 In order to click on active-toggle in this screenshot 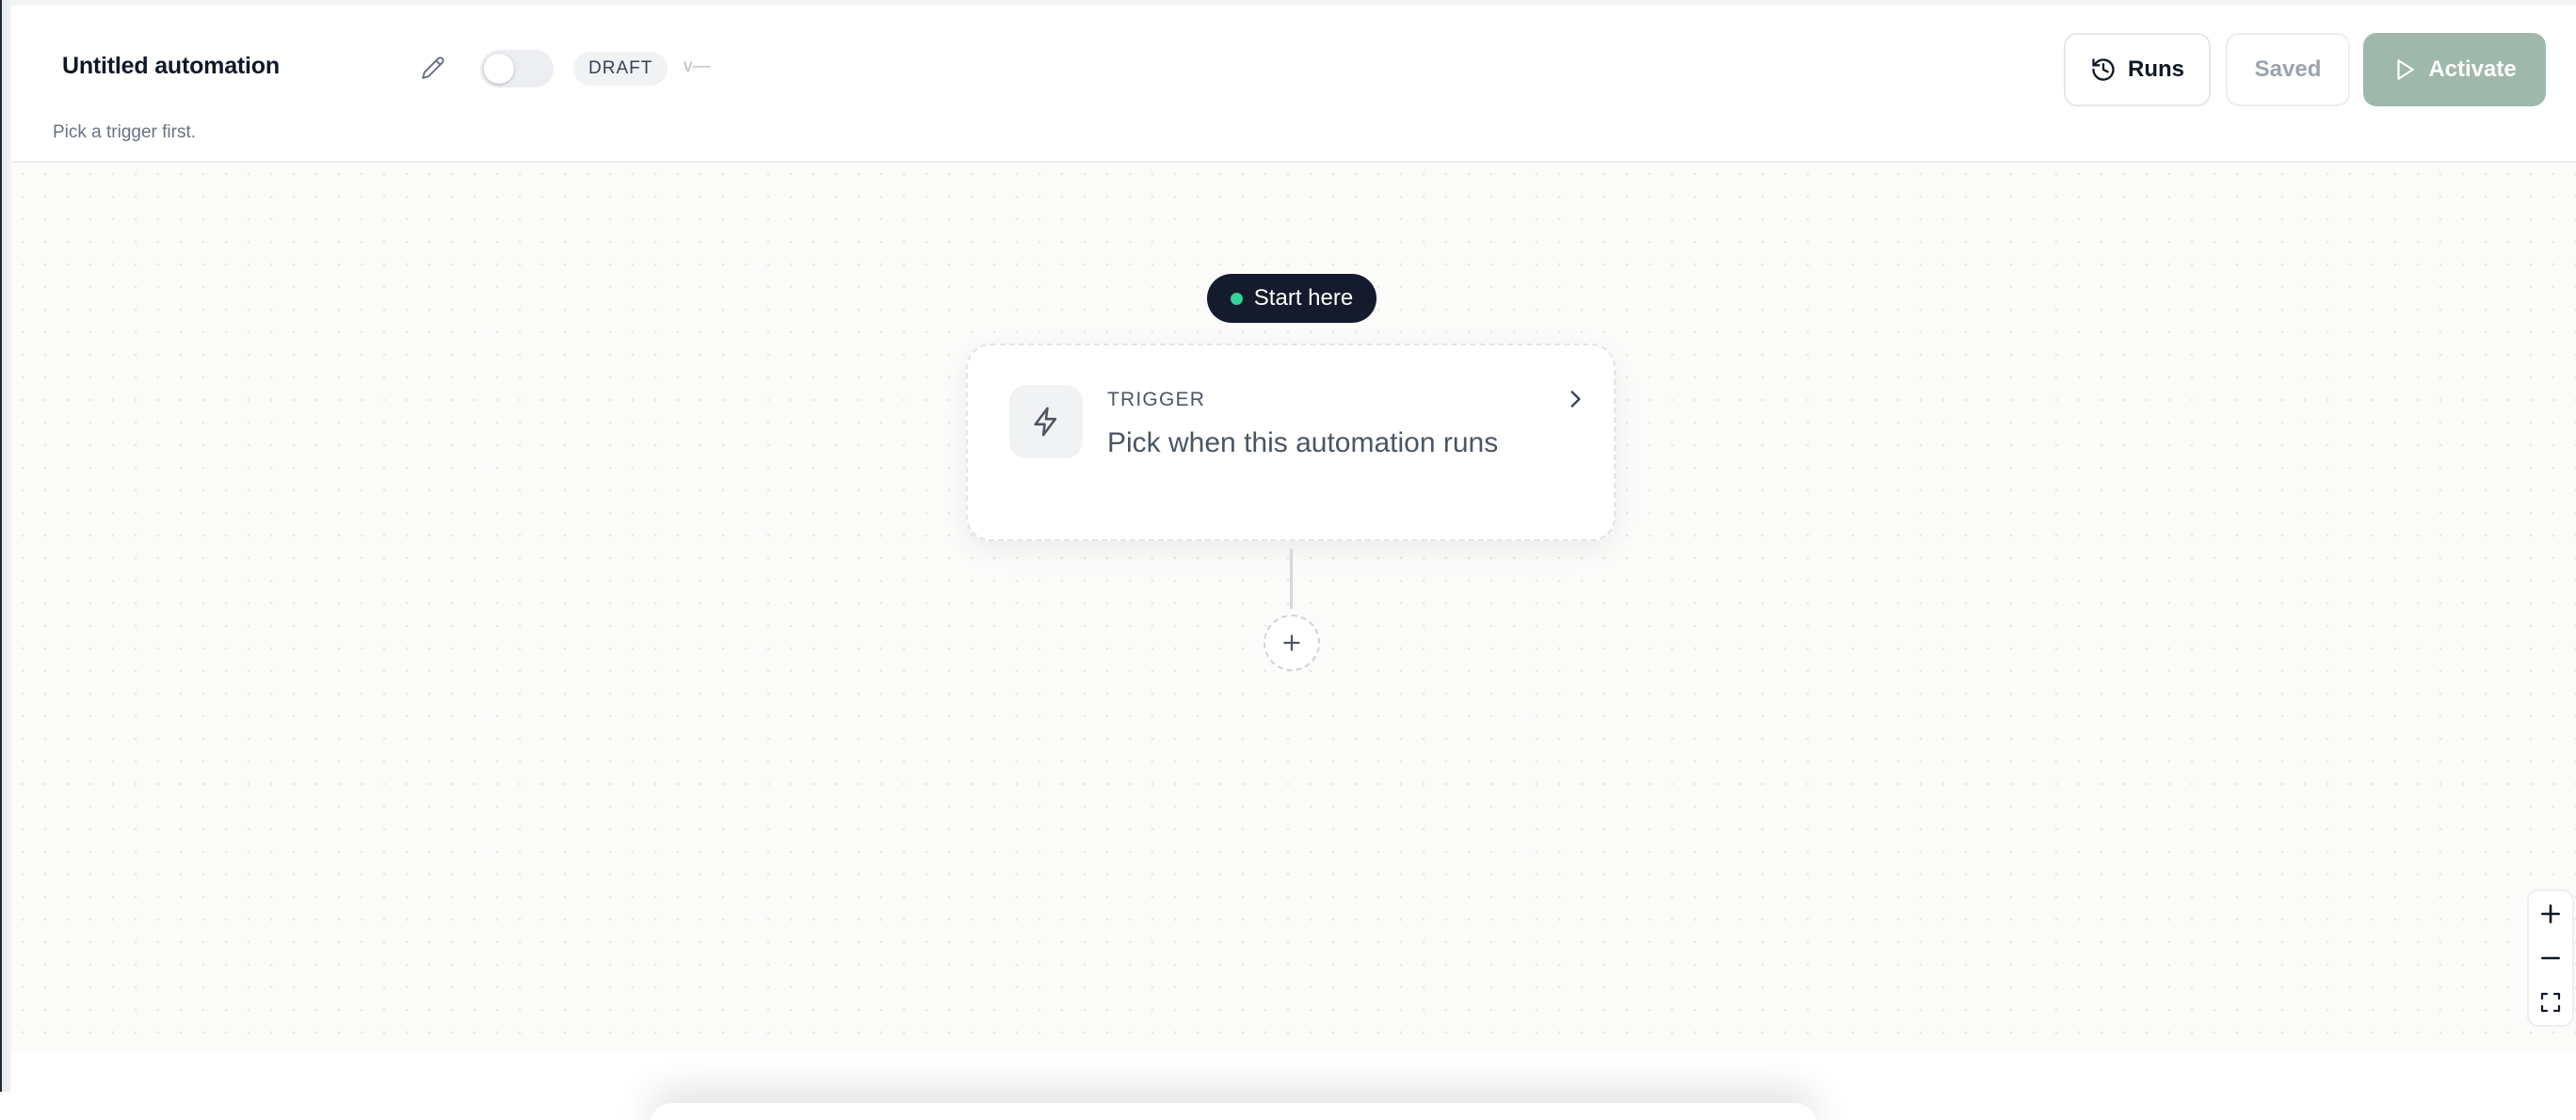, I will do `click(517, 69)`.